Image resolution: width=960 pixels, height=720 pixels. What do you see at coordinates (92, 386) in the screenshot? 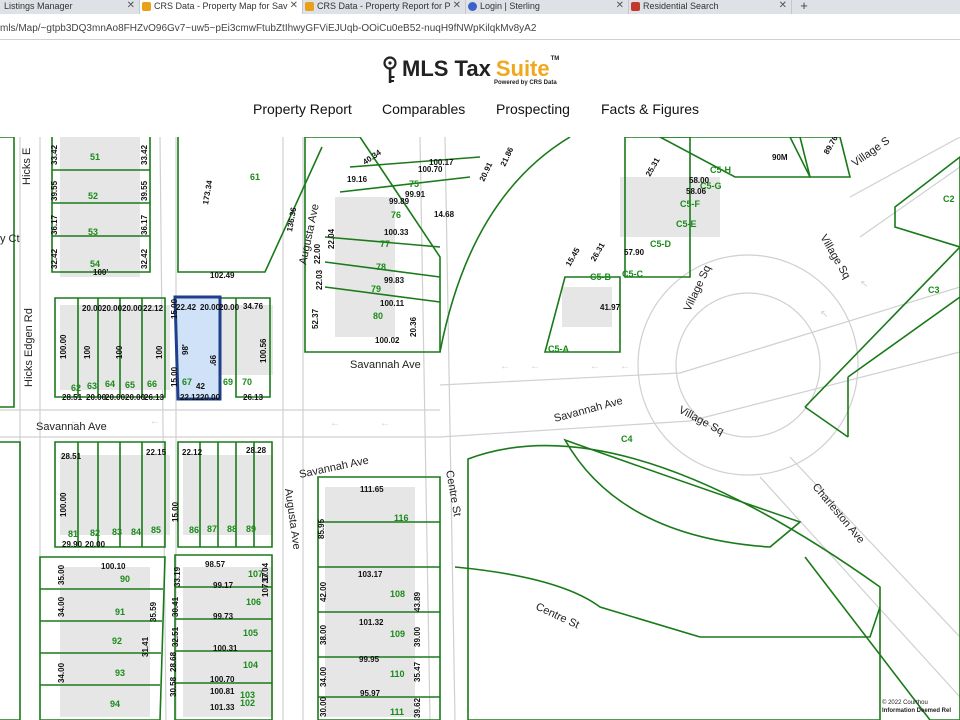
I see `lot-label: 63` at bounding box center [92, 386].